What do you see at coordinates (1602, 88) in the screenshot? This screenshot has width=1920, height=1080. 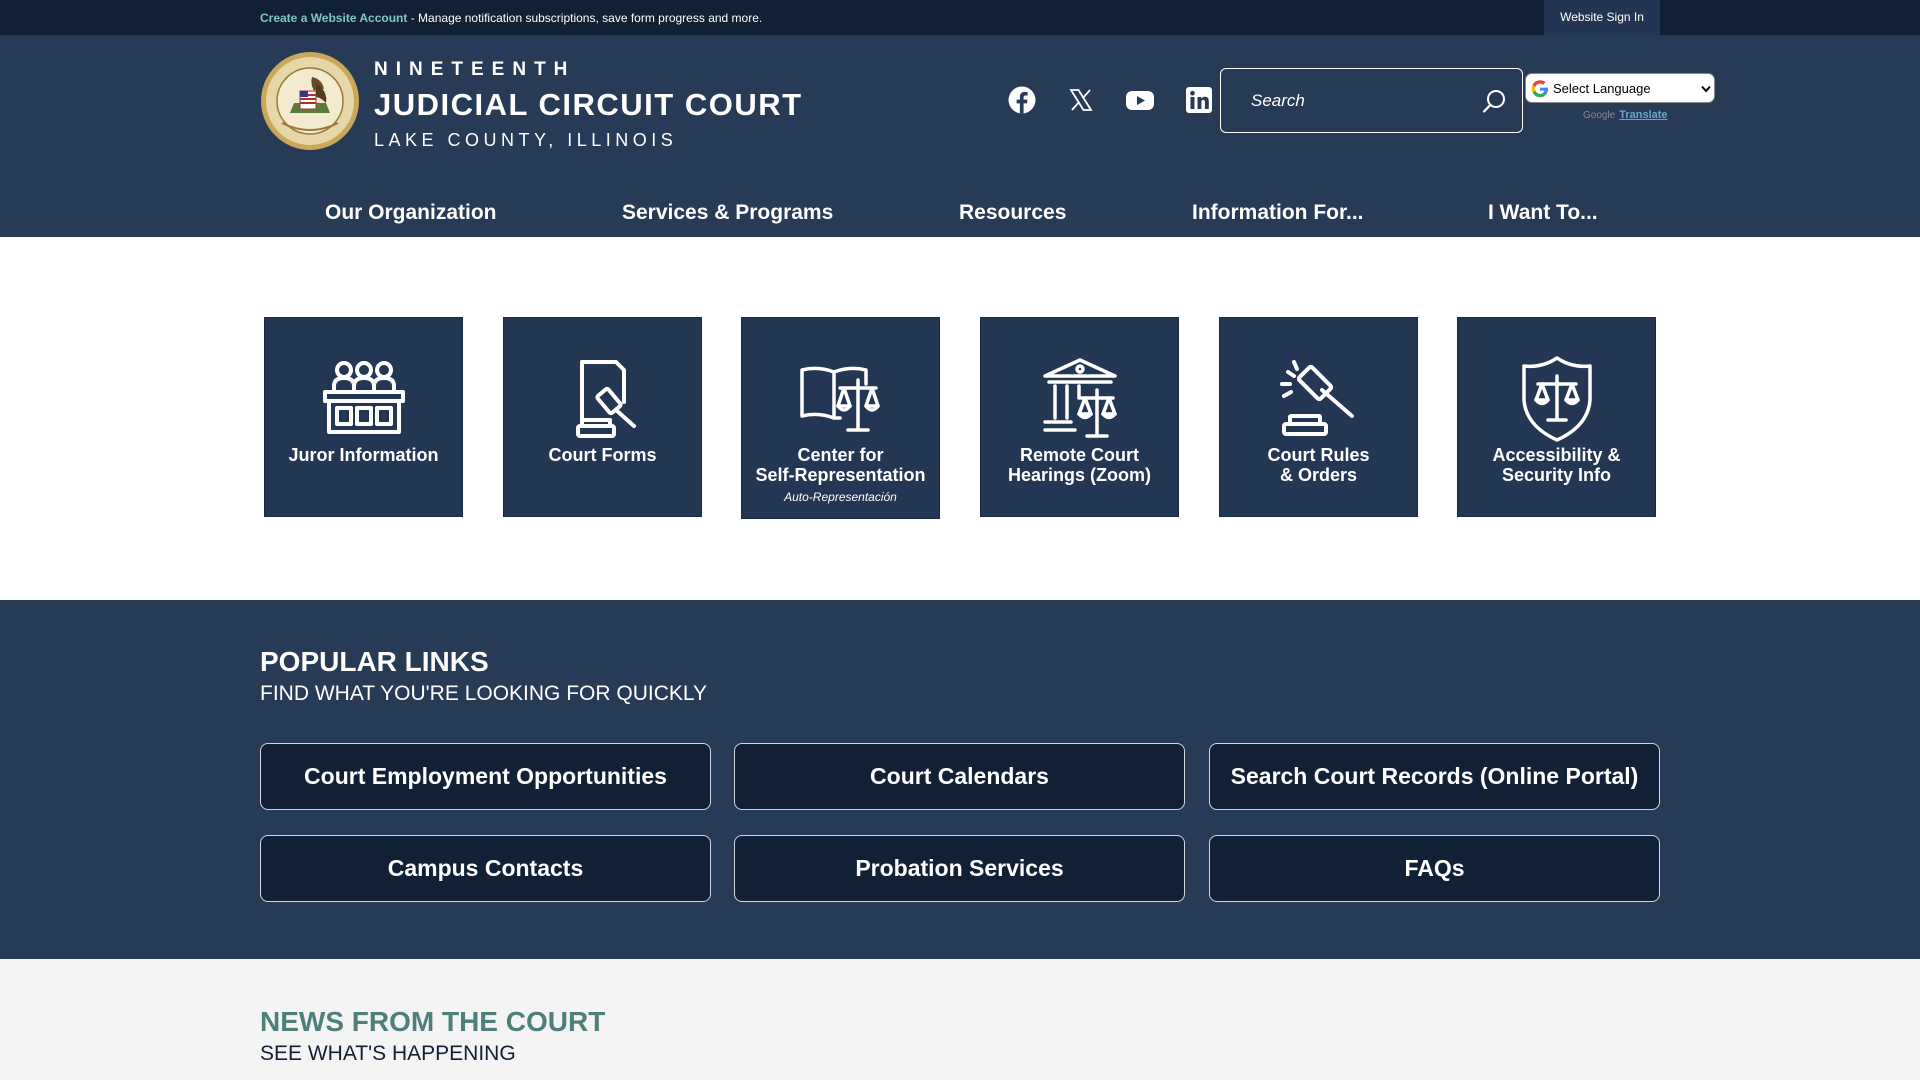 I see `language-select-value: Select Language` at bounding box center [1602, 88].